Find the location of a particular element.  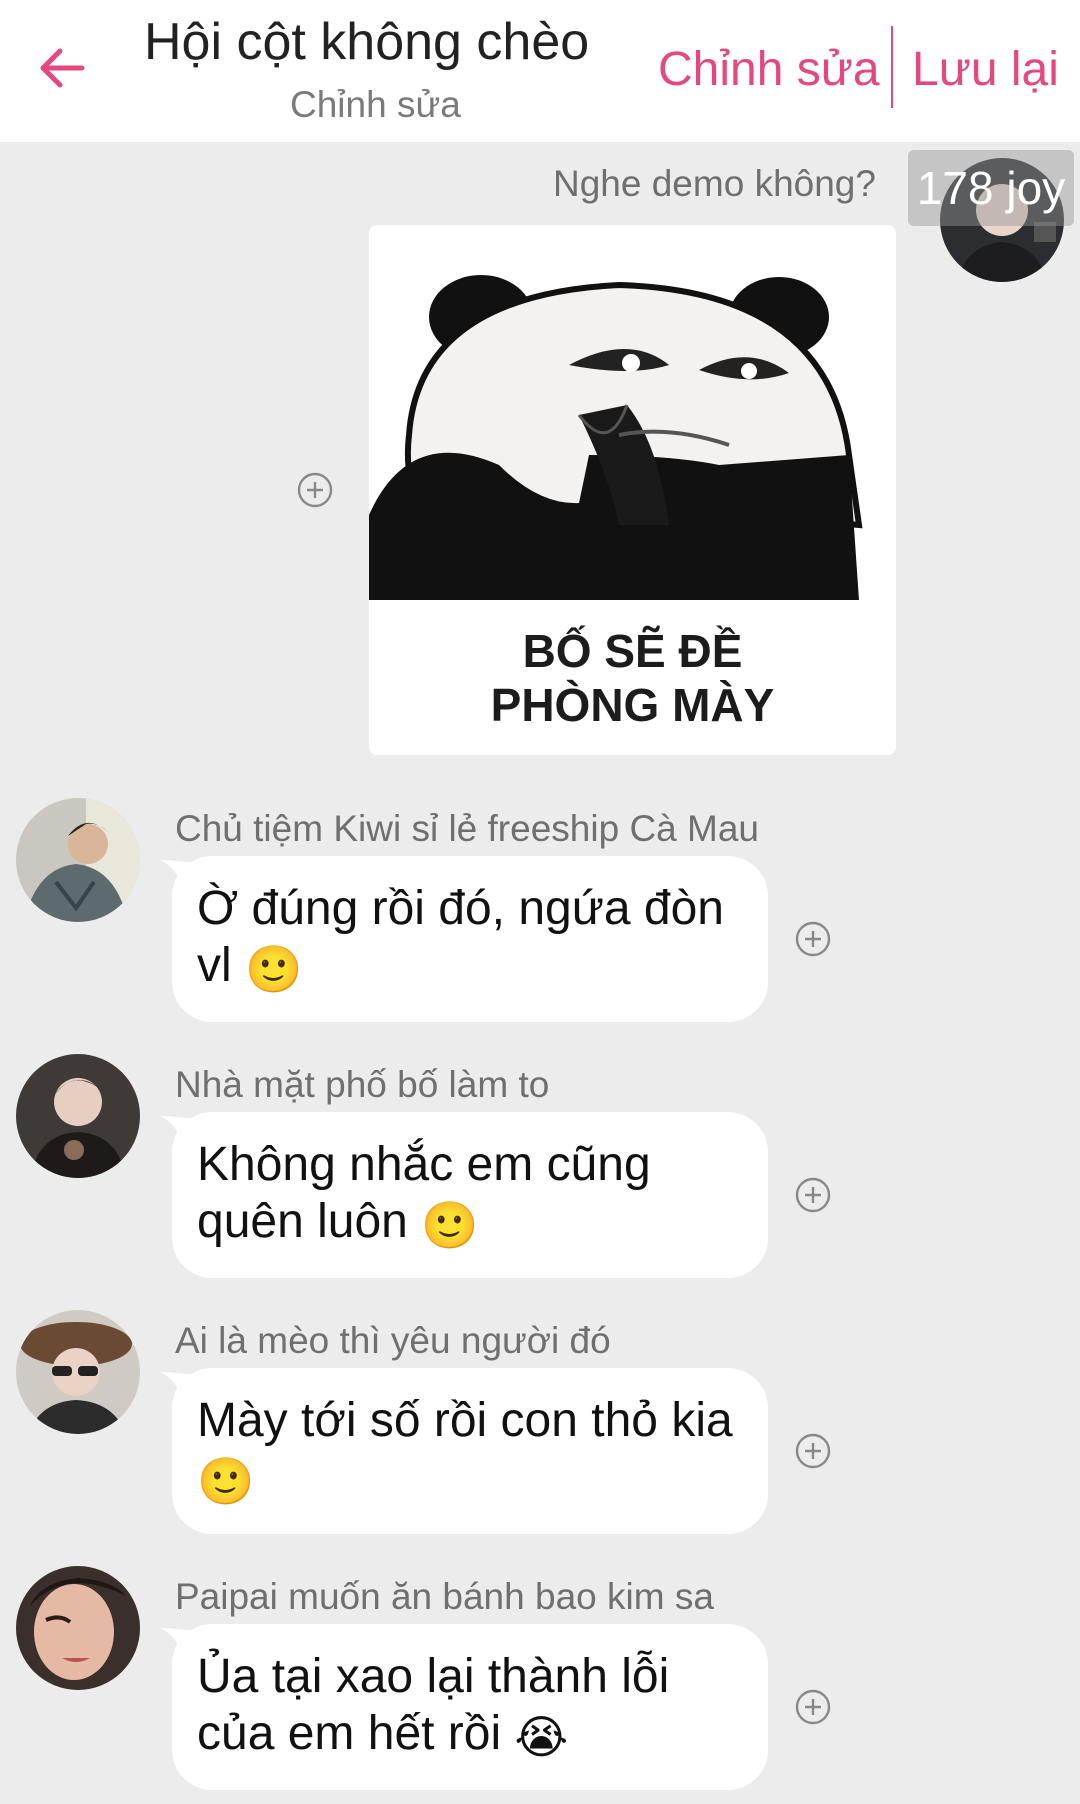

save-button: Lưu lại is located at coordinates (985, 69).